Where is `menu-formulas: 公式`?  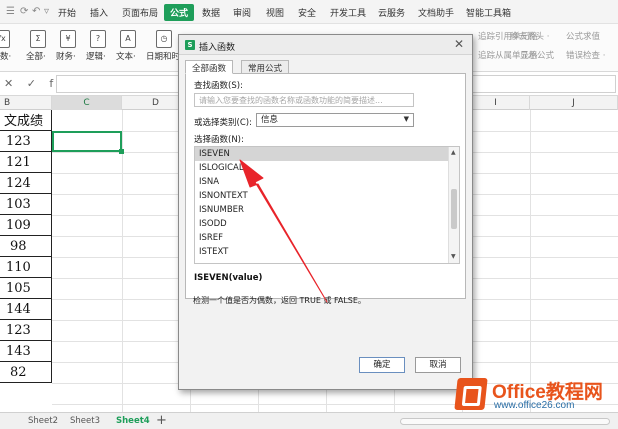
menu-formulas: 公式 is located at coordinates (179, 12).